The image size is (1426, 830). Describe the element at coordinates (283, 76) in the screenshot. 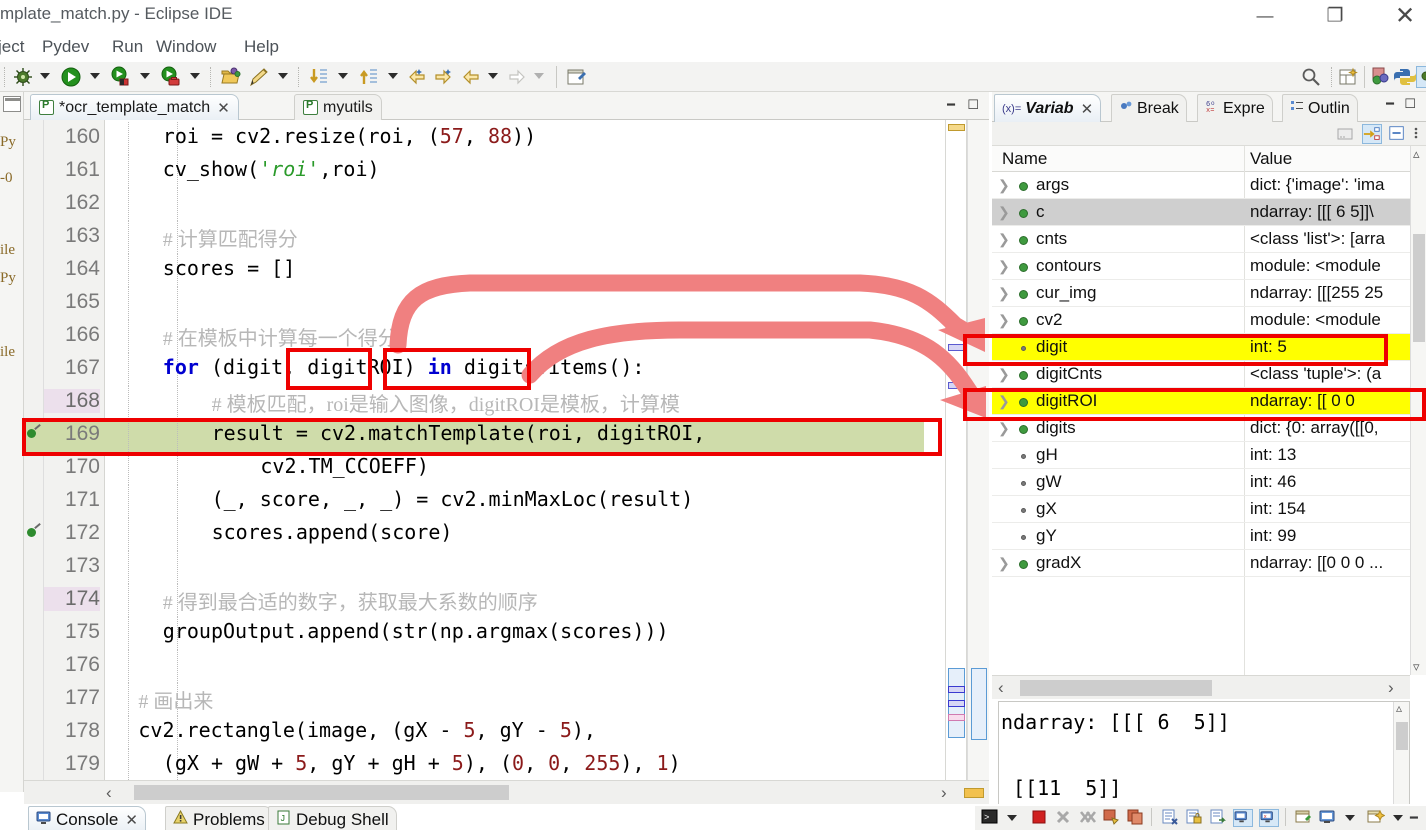

I see `edit-marker-dropdown-arrow` at that location.